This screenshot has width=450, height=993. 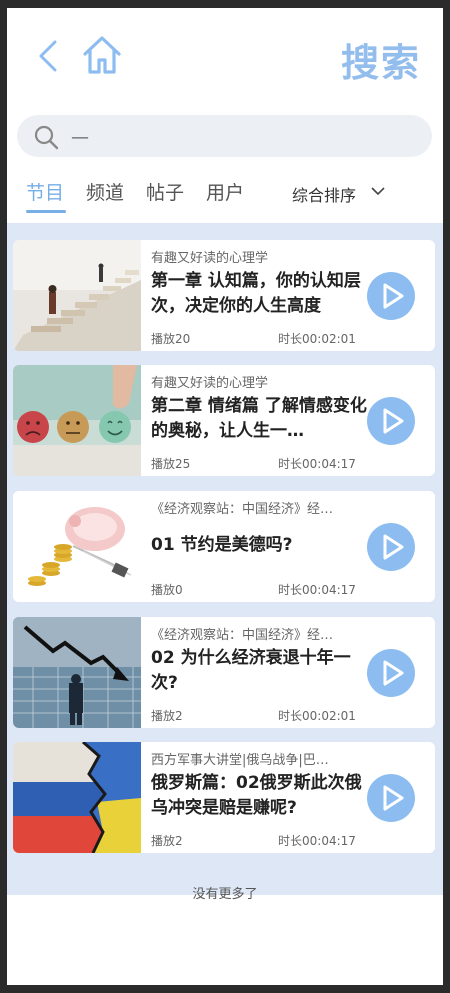 I want to click on recession-chart-image, so click(x=77, y=672).